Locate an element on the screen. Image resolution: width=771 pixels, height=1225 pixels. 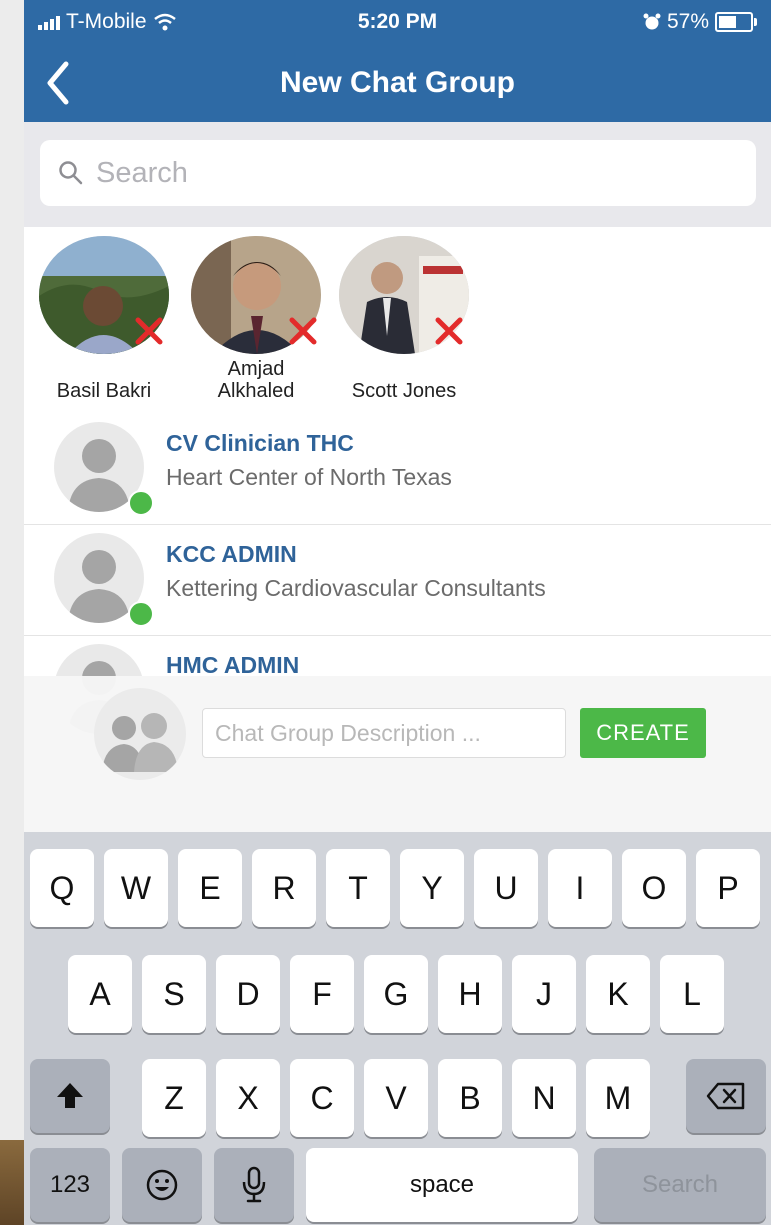
alarm-icon is located at coordinates (652, 21).